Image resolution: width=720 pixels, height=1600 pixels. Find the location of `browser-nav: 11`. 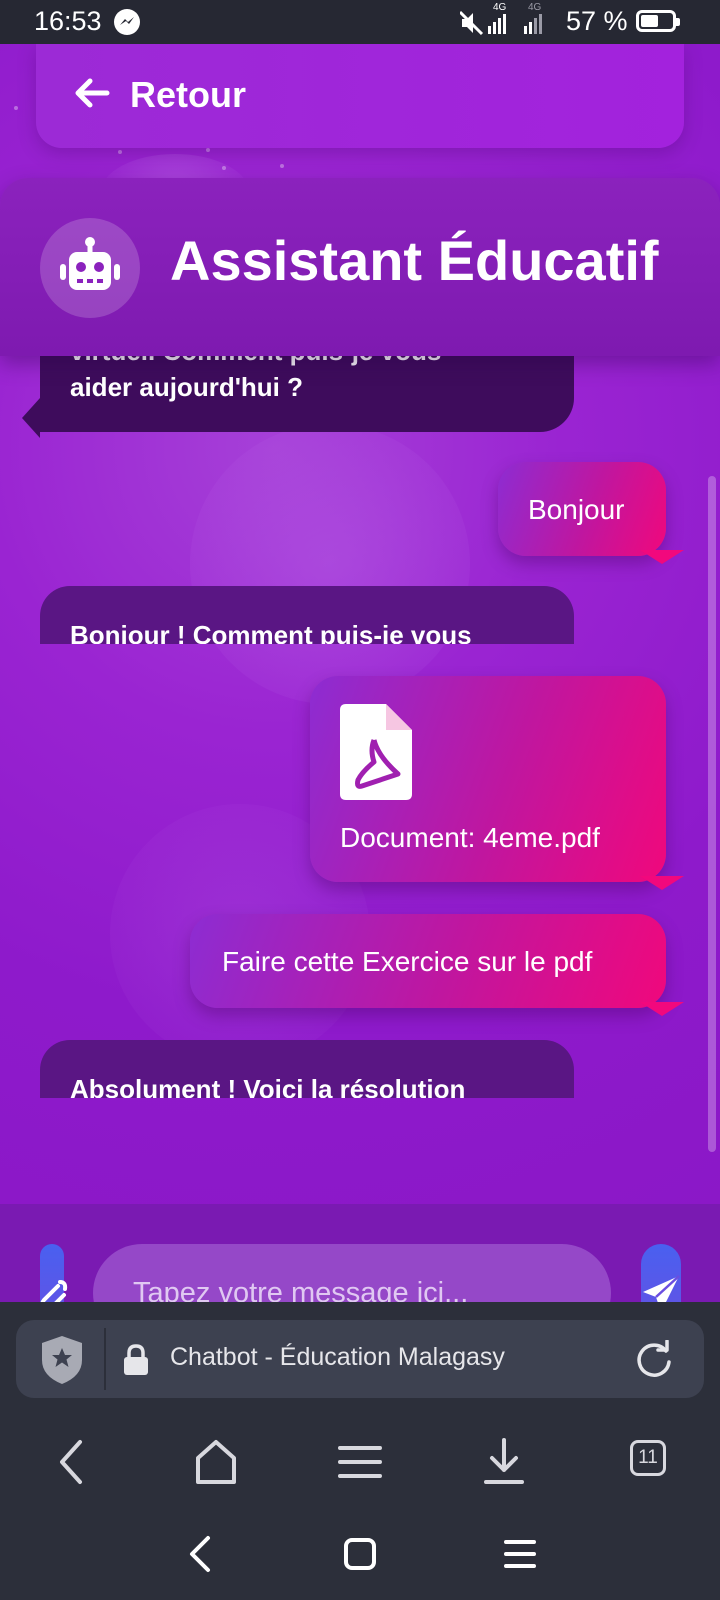

browser-nav: 11 is located at coordinates (360, 1462).